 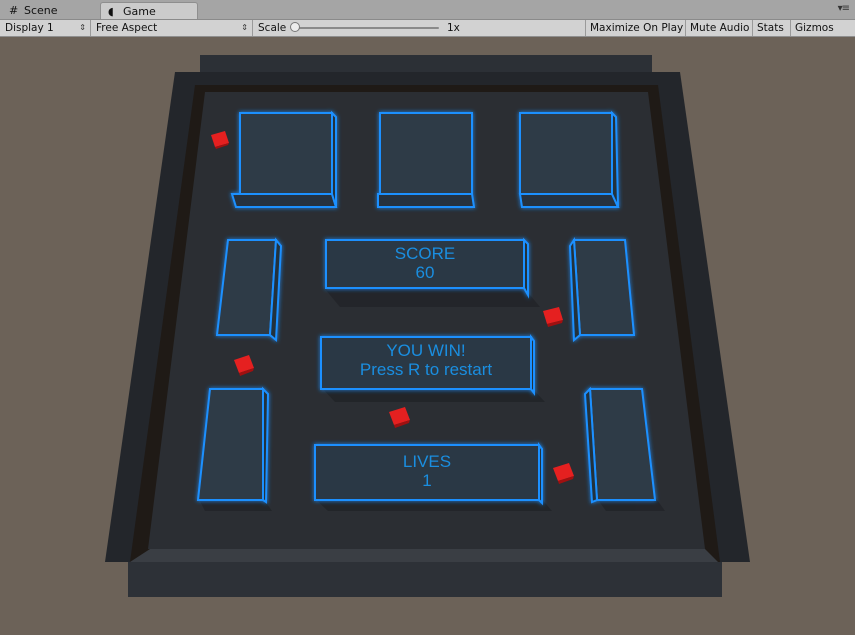 I want to click on score-display: SCORE 60, so click(x=425, y=263).